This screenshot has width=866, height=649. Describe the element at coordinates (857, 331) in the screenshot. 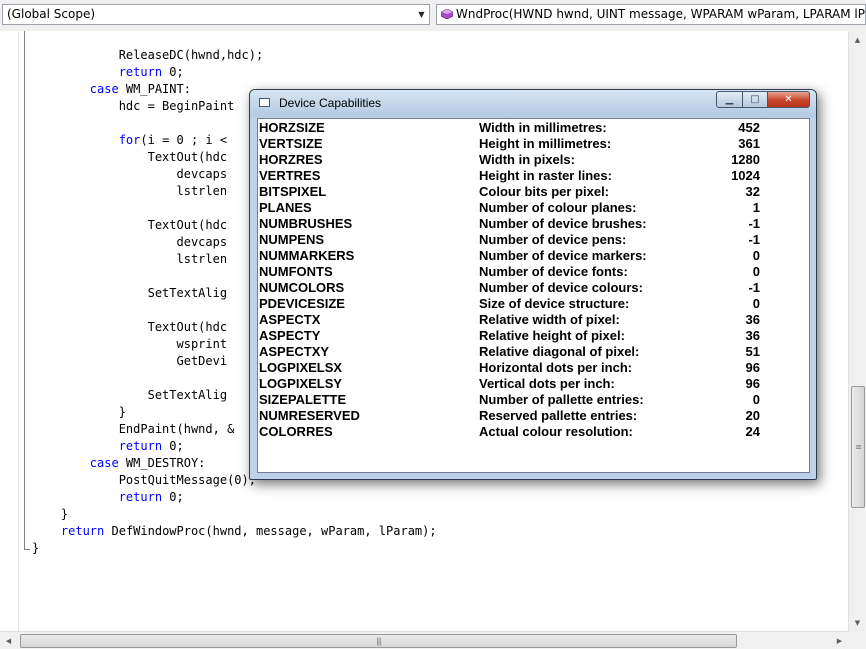

I see `vertical-scrollbar: ▲ ≡ ▼` at that location.